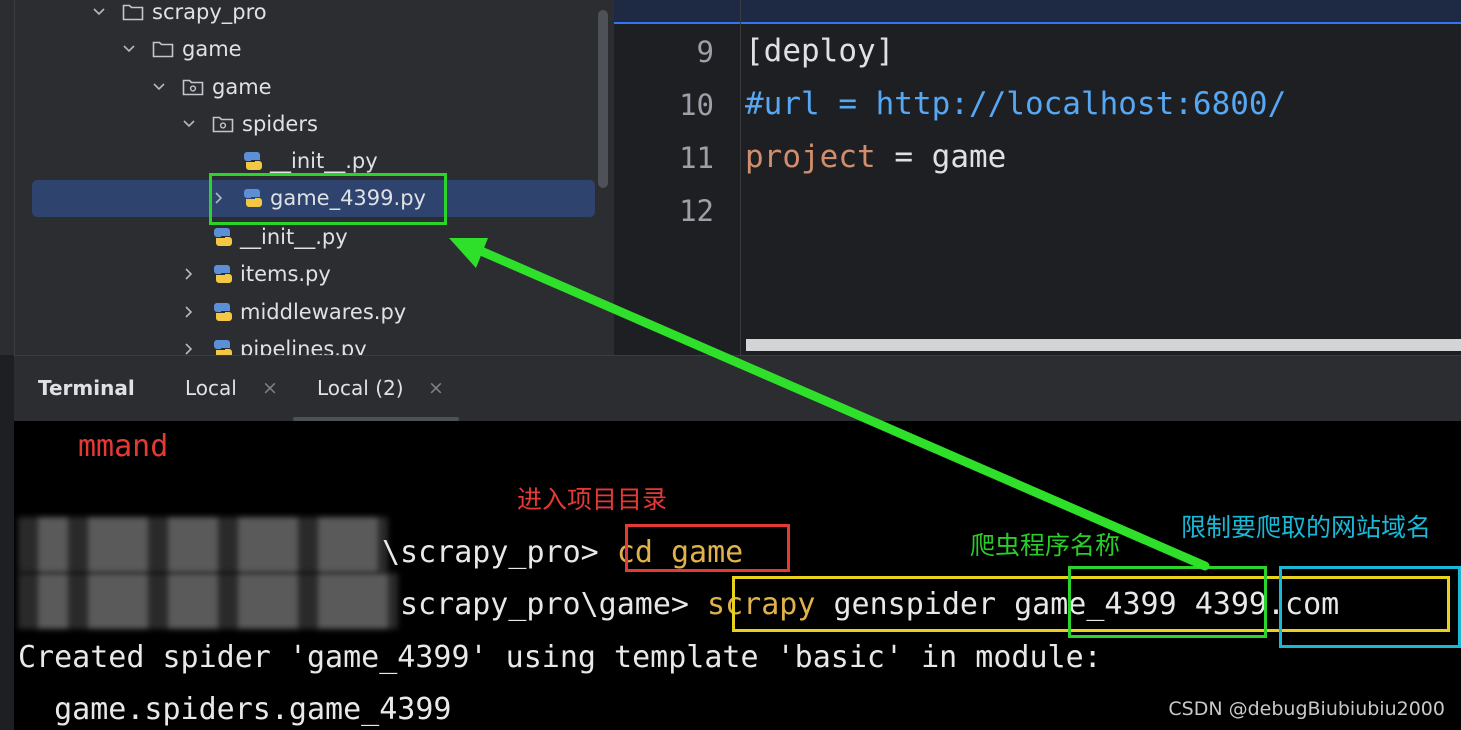 The height and width of the screenshot is (730, 1461). Describe the element at coordinates (323, 312) in the screenshot. I see `tree-item-label: middlewares.py` at that location.